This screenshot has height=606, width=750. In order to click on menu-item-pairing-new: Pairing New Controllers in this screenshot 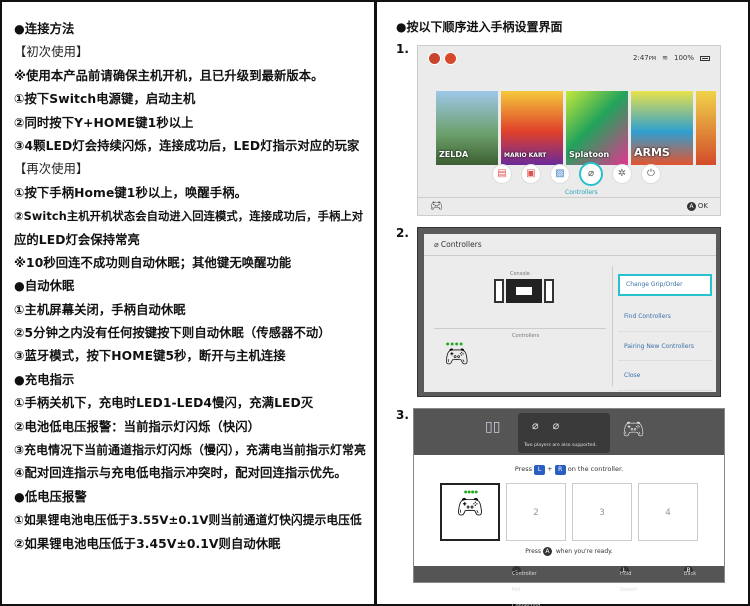, I will do `click(665, 346)`.